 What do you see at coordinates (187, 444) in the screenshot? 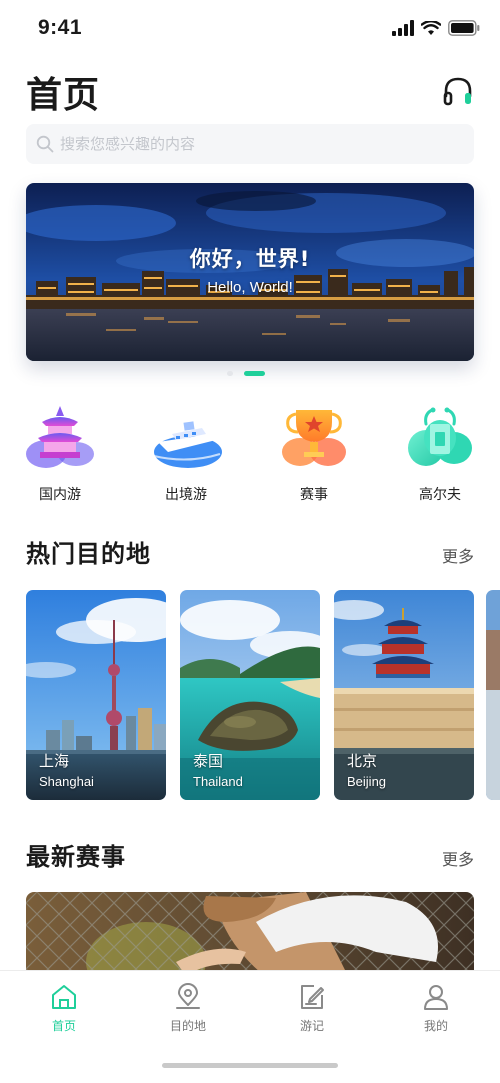
I see `cruise-ship-icon` at bounding box center [187, 444].